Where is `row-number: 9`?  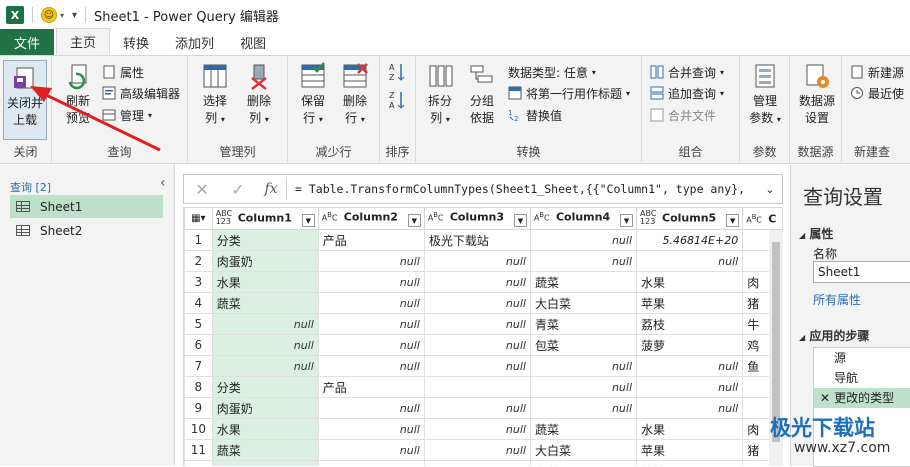 row-number: 9 is located at coordinates (198, 408).